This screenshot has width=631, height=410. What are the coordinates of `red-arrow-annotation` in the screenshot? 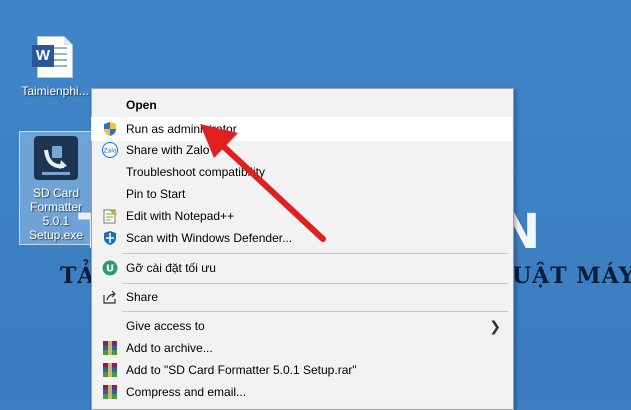 It's located at (263, 183).